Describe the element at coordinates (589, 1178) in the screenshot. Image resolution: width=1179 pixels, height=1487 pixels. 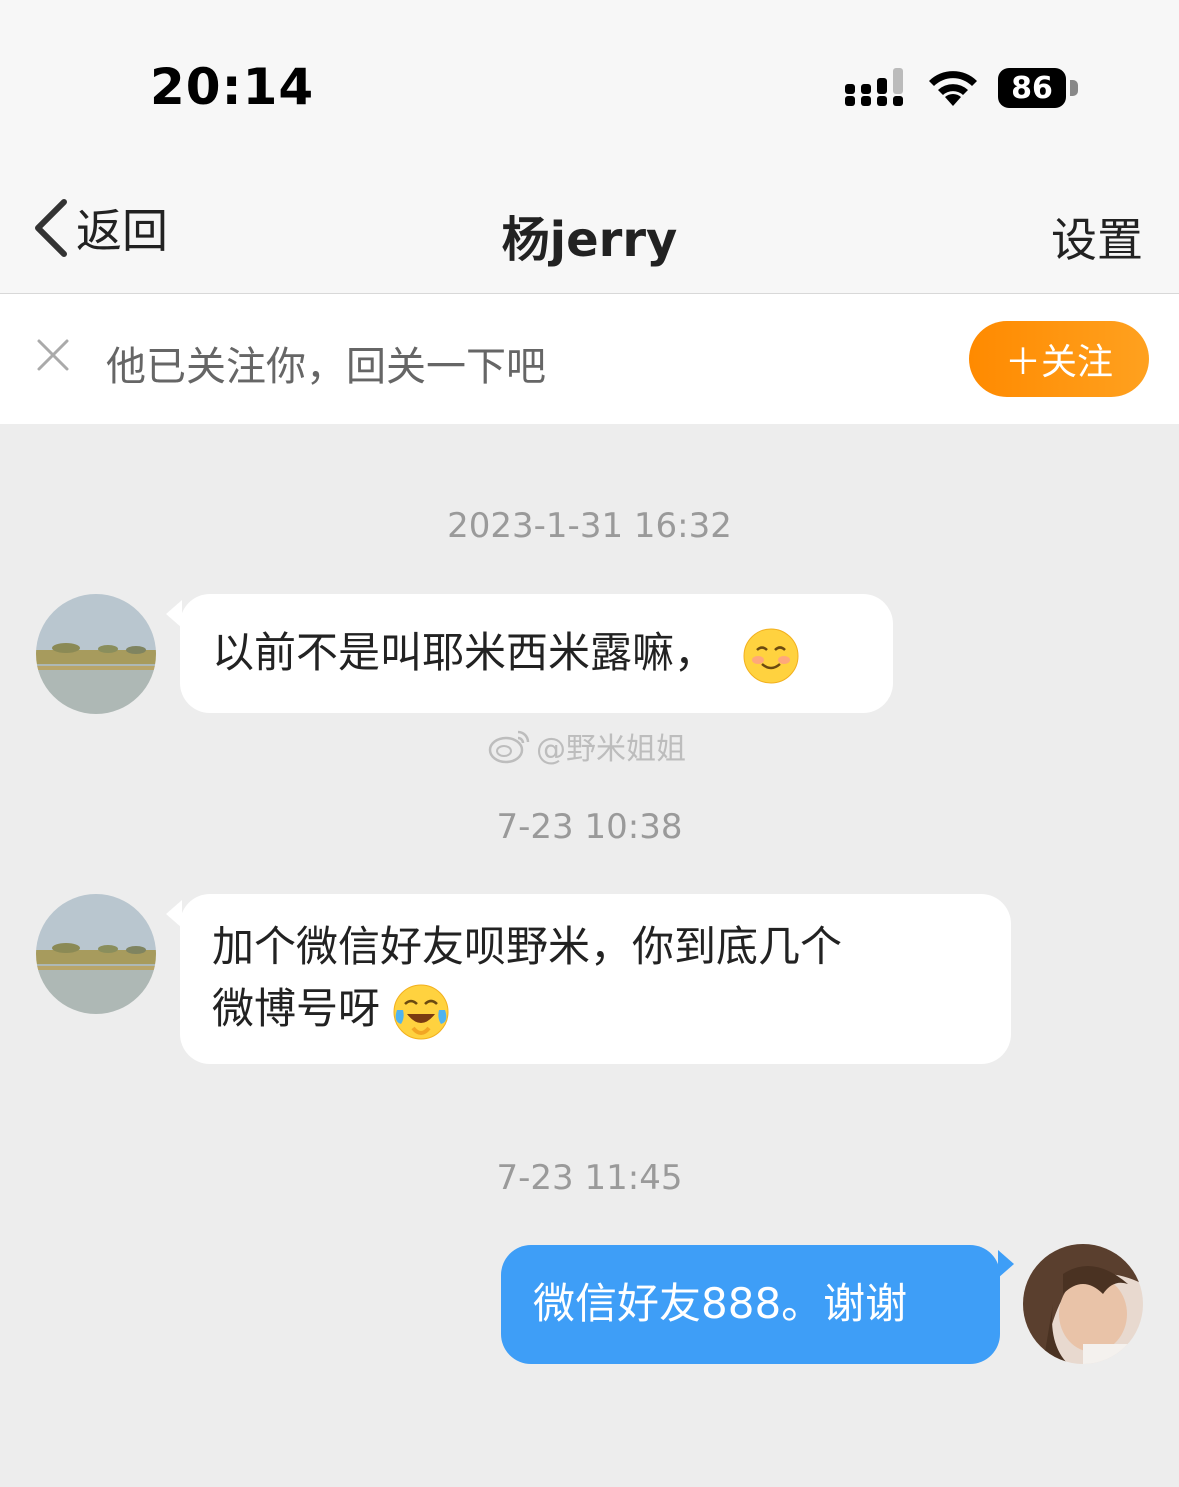
I see `message-timestamp: 7-23 11:45` at that location.